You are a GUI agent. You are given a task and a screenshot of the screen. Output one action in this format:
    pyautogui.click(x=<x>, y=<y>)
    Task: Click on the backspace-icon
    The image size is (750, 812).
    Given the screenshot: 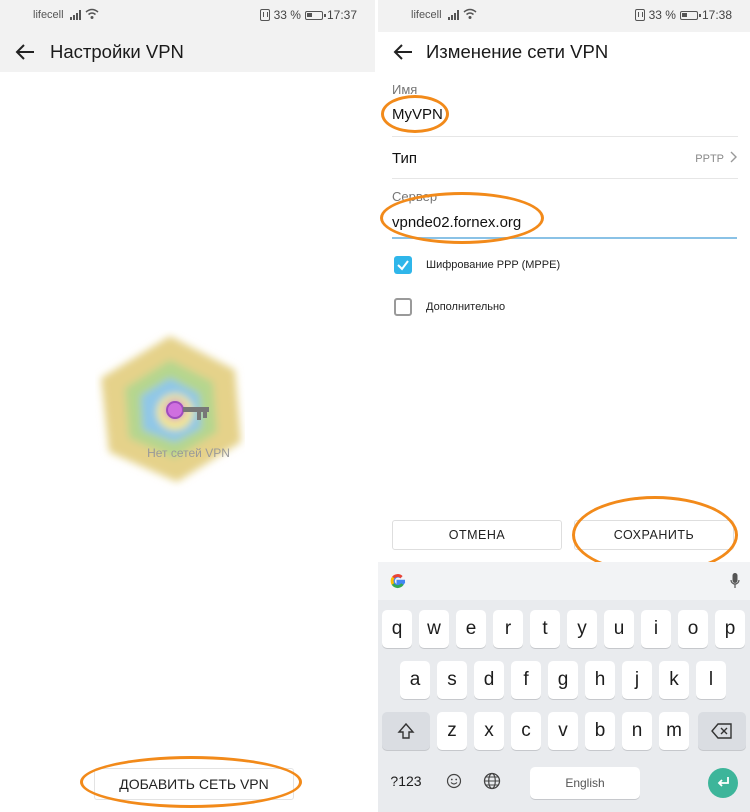 What is the action you would take?
    pyautogui.click(x=721, y=731)
    